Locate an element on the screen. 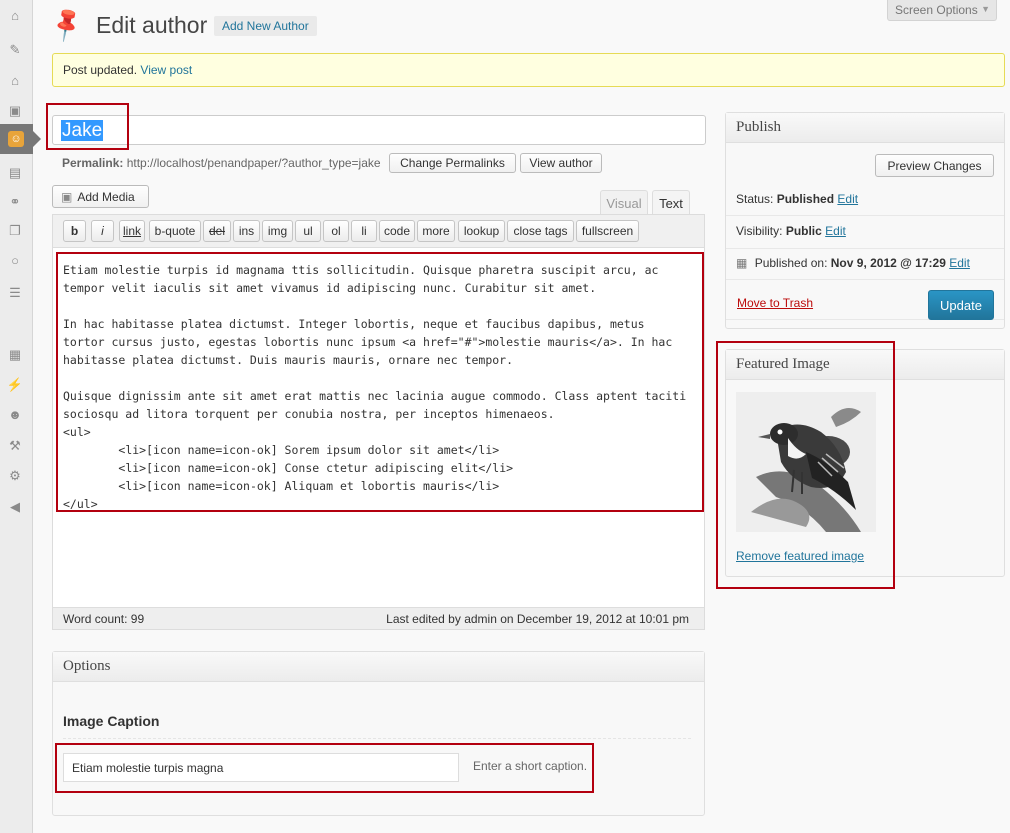  tab-visual: Visual is located at coordinates (624, 202).